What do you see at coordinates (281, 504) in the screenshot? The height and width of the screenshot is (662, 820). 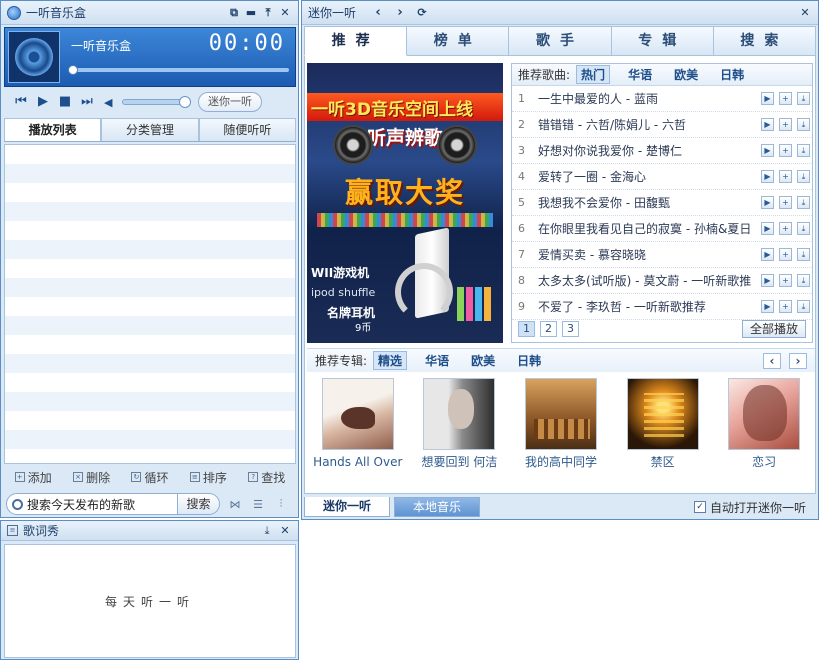 I see `equalizer-icon: ⫶` at bounding box center [281, 504].